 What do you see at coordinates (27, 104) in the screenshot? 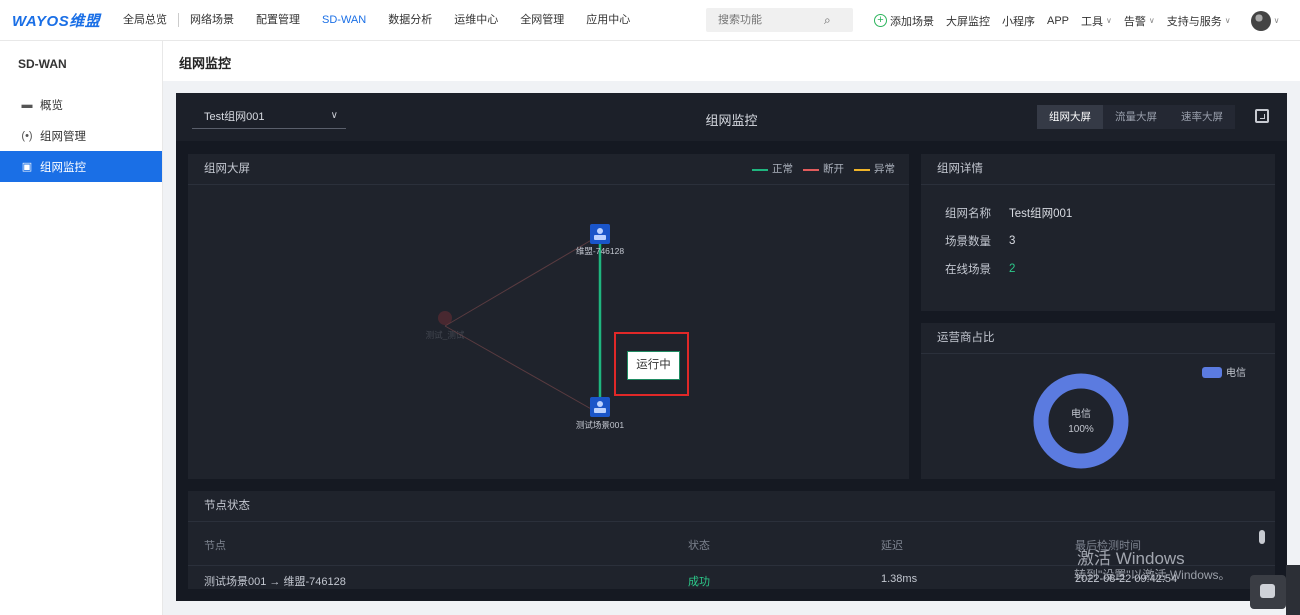
I see `monitor-icon: ▬` at bounding box center [27, 104].